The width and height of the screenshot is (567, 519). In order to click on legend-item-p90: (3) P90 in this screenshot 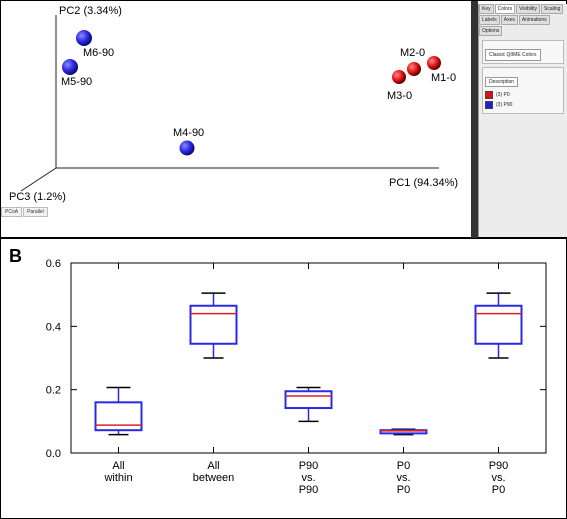, I will do `click(523, 105)`.